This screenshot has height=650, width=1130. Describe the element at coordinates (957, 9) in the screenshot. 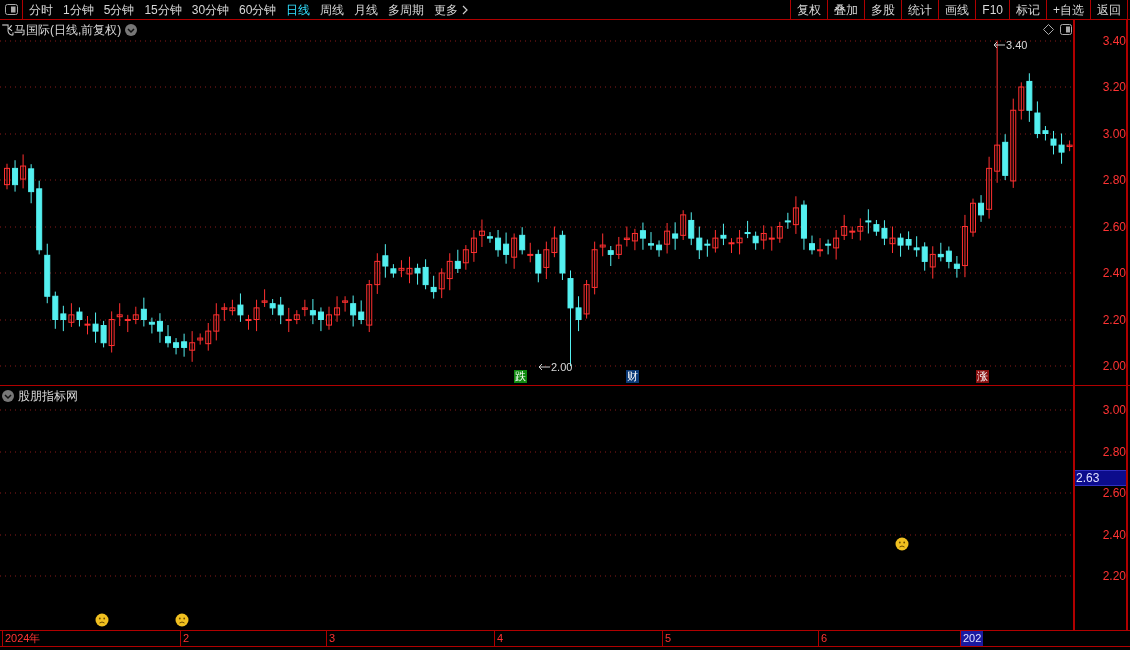

I see `toolbar-button: 画线` at that location.